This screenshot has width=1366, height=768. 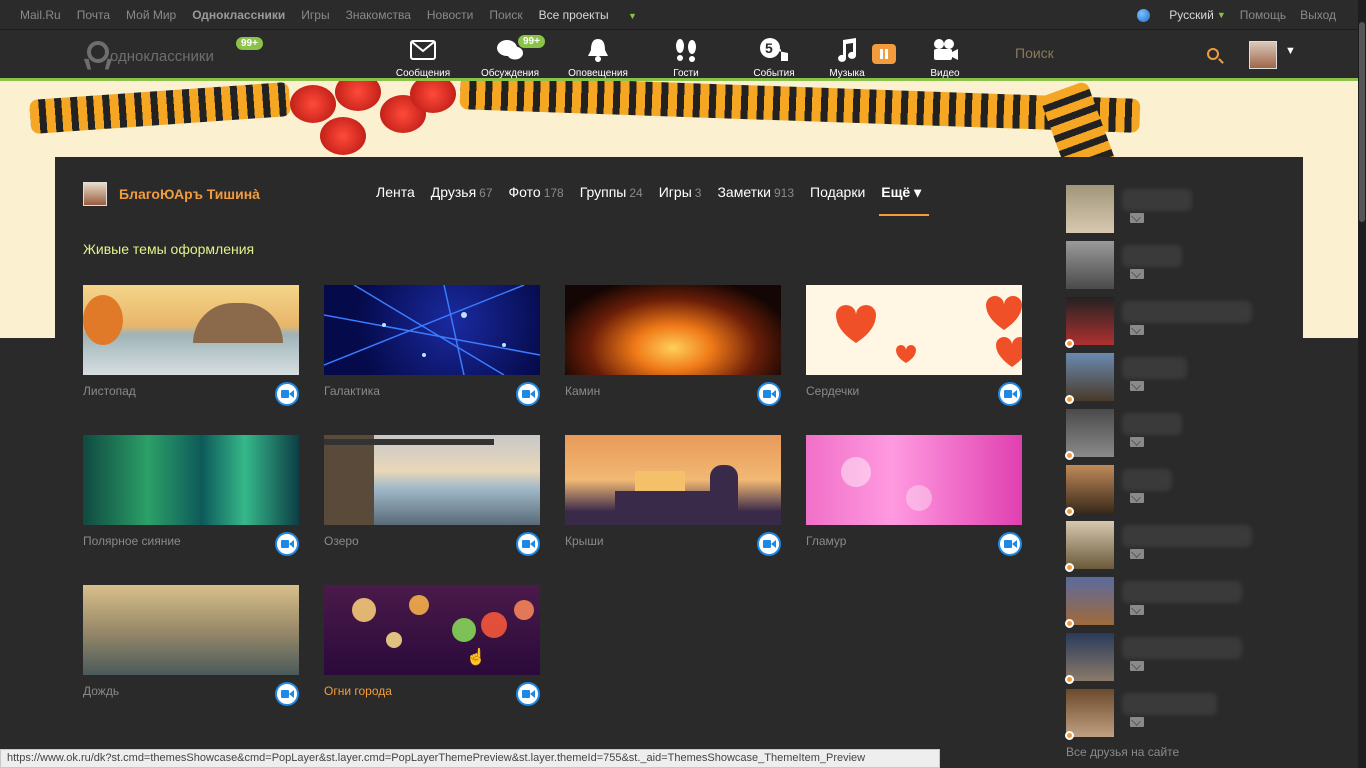 What do you see at coordinates (1069, 399) in the screenshot?
I see `online-indicator` at bounding box center [1069, 399].